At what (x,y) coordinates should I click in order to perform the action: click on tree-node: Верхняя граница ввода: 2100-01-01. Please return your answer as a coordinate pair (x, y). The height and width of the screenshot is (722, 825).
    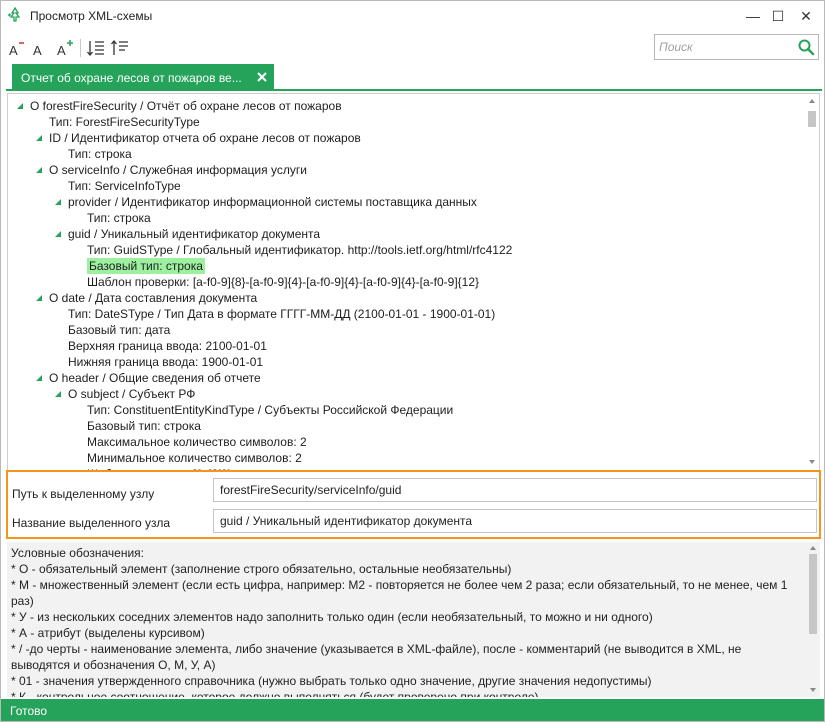
    Looking at the image, I should click on (167, 346).